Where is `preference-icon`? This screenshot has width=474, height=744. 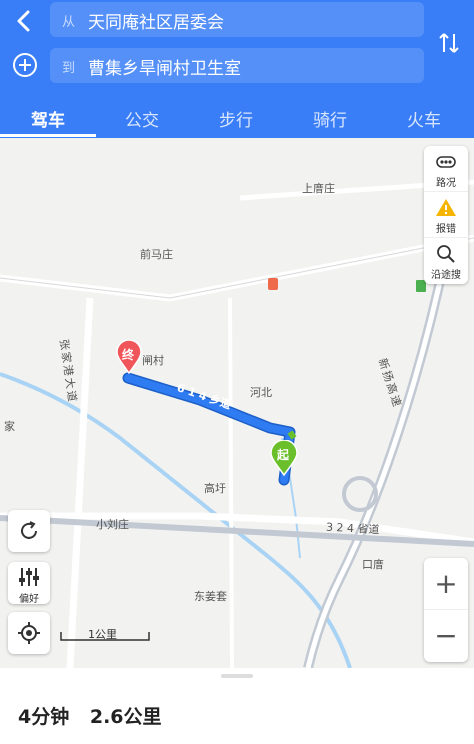 preference-icon is located at coordinates (29, 577).